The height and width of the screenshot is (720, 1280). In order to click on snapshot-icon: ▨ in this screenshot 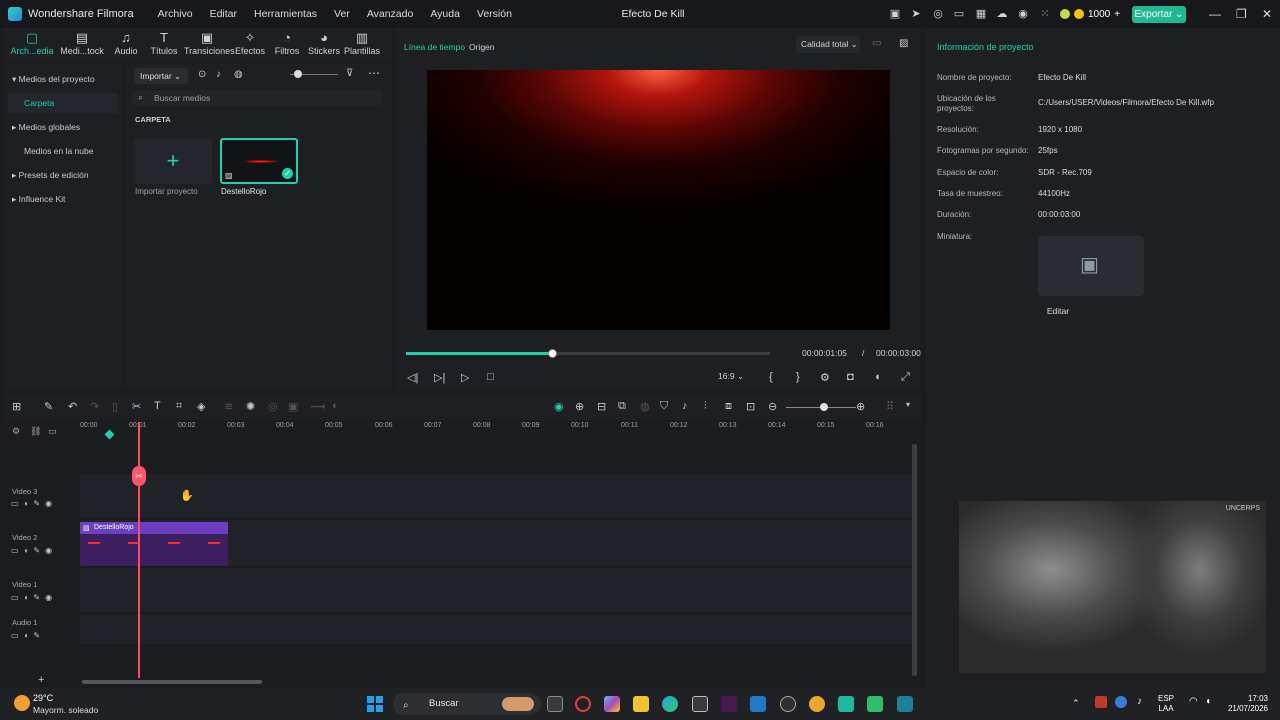, I will do `click(903, 43)`.